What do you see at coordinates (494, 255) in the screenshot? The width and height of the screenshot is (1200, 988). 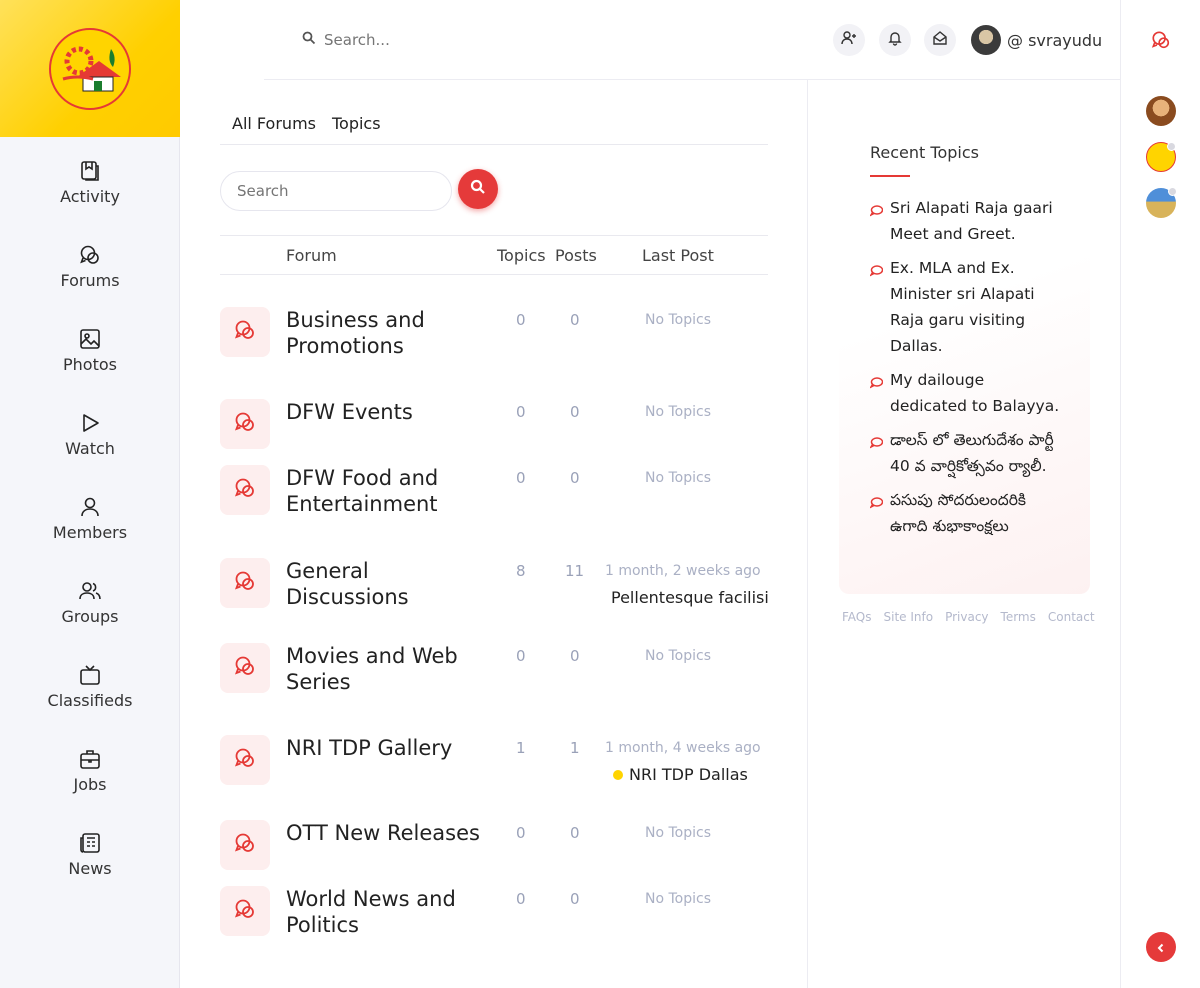 I see `table-header: Forum Topics Posts Last Post` at bounding box center [494, 255].